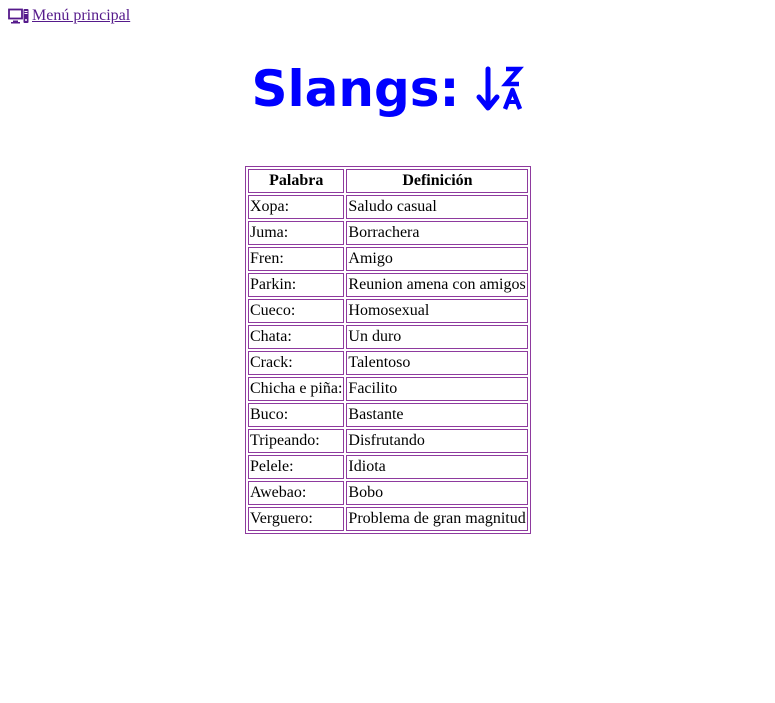  Describe the element at coordinates (296, 519) in the screenshot. I see `slang-word-cell: Verguero:` at that location.